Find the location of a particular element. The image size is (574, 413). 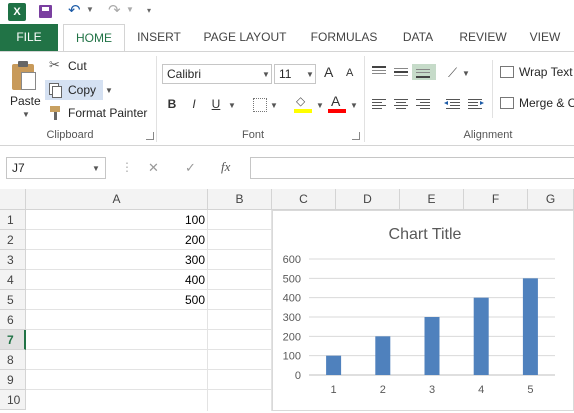

undo-dropdown-icon: ▼ is located at coordinates (90, 9).